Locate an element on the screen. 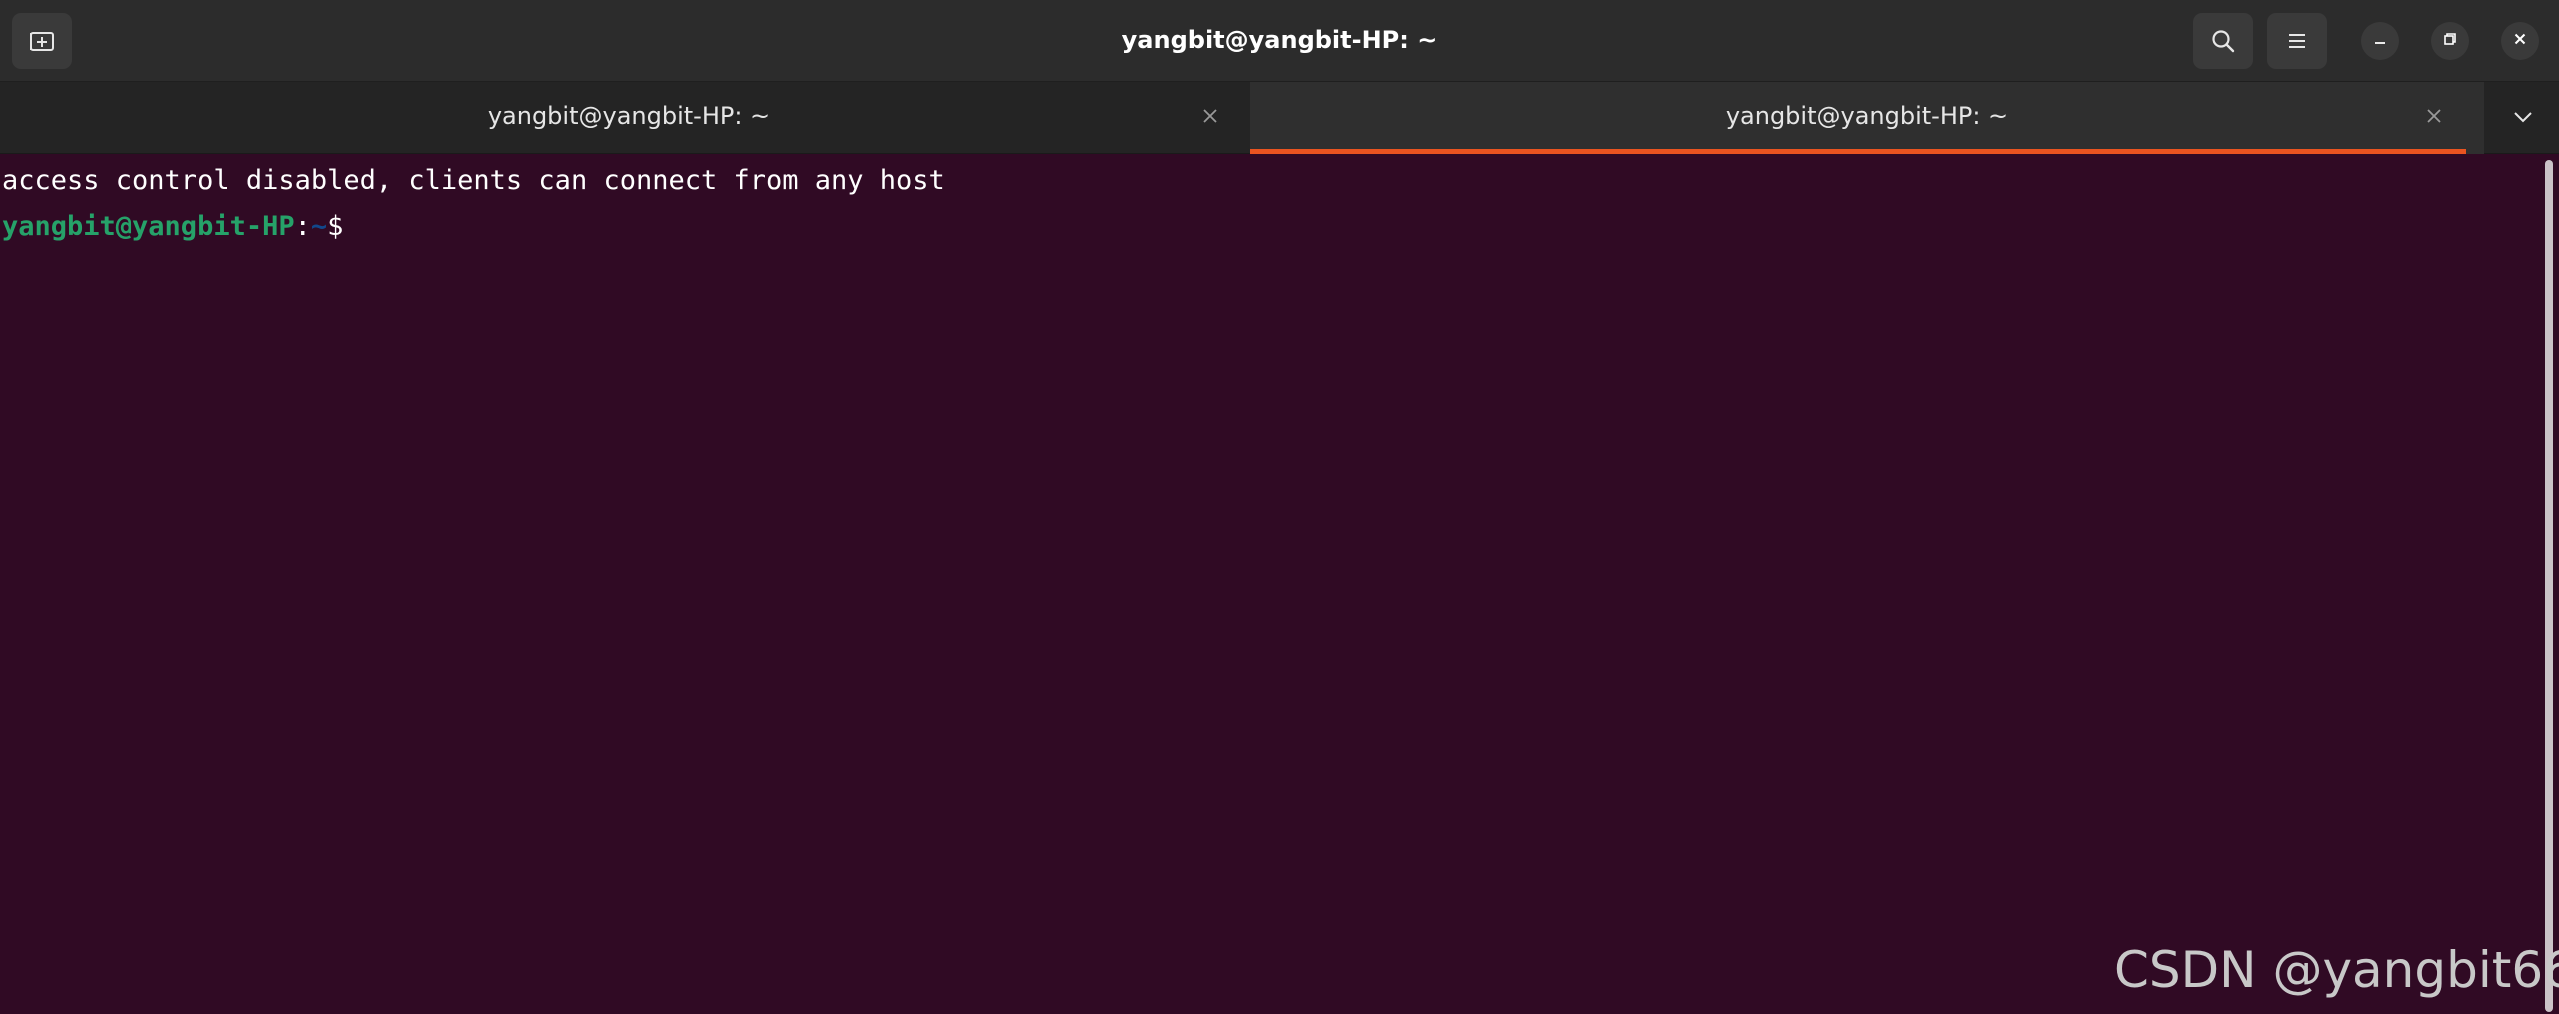 The image size is (2559, 1014). minimize-icon is located at coordinates (2380, 41).